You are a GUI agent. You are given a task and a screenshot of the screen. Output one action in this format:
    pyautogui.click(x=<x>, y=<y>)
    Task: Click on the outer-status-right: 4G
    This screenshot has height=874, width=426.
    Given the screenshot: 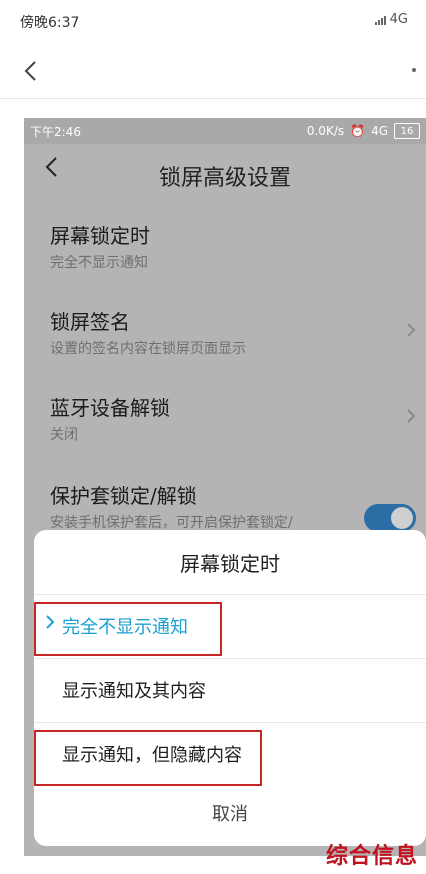 What is the action you would take?
    pyautogui.click(x=391, y=19)
    